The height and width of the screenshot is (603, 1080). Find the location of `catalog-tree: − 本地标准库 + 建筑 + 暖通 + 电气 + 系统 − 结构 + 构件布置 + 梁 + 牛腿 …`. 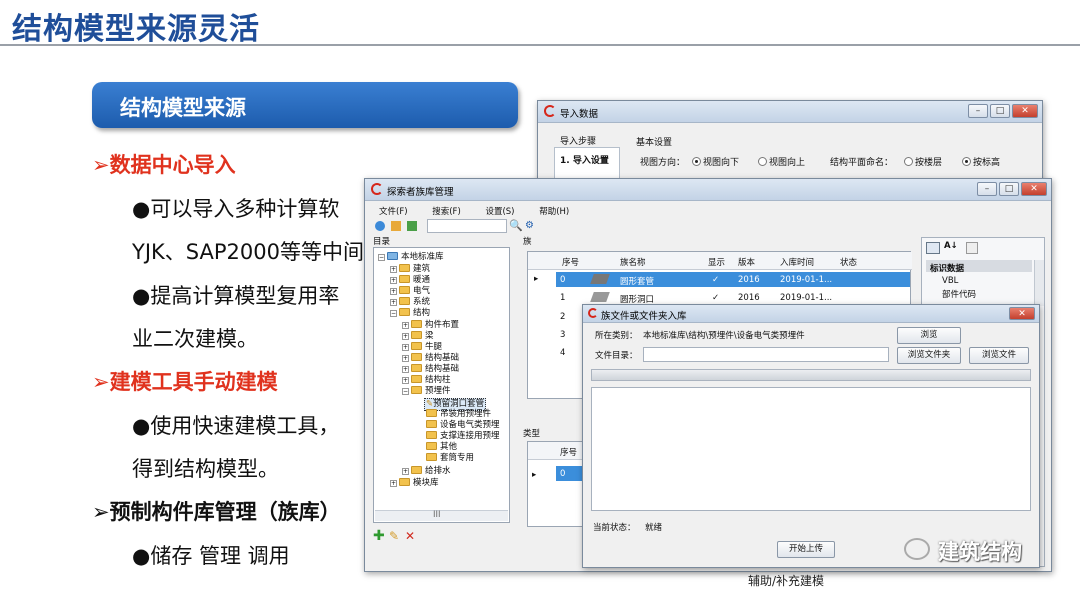

catalog-tree: − 本地标准库 + 建筑 + 暖通 + 电气 + 系统 − 结构 + 构件布置 + 梁 + 牛腿 … is located at coordinates (441, 385).